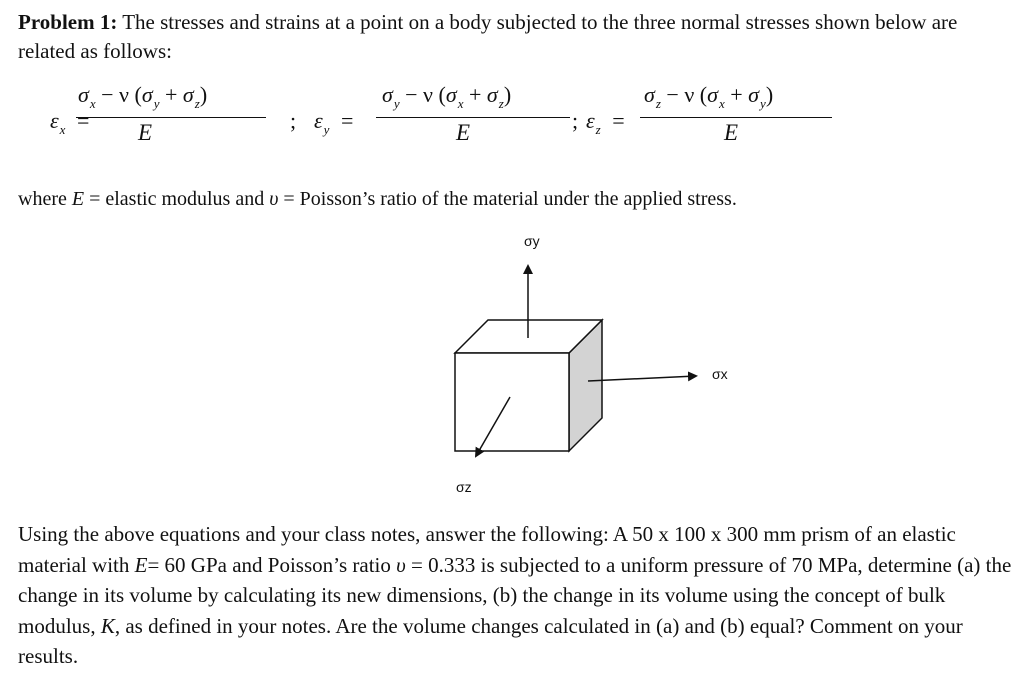 This screenshot has width=1024, height=683. I want to click on cube-front-face, so click(512, 402).